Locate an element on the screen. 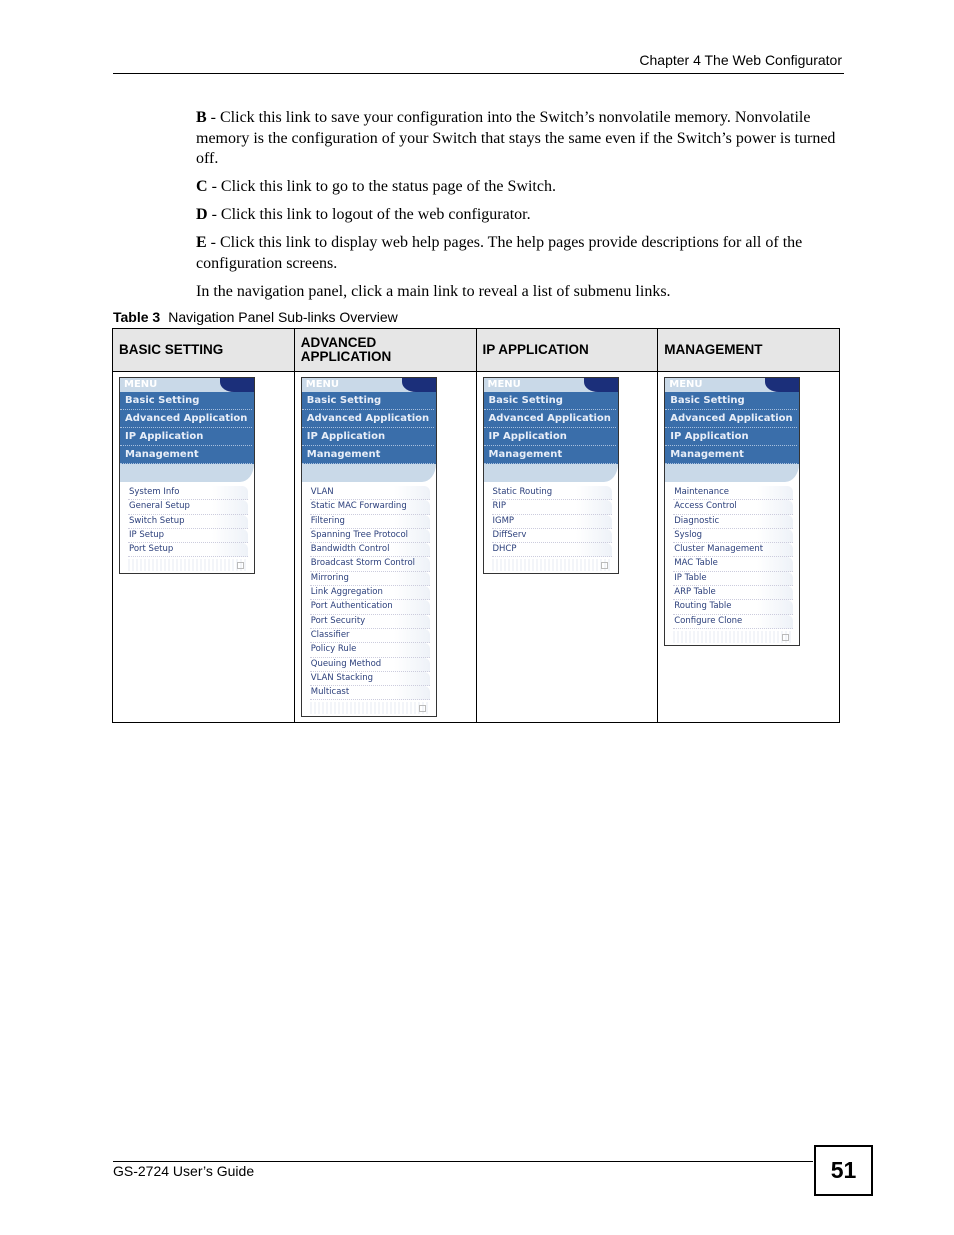  sublink: Switch Setup is located at coordinates (188, 521).